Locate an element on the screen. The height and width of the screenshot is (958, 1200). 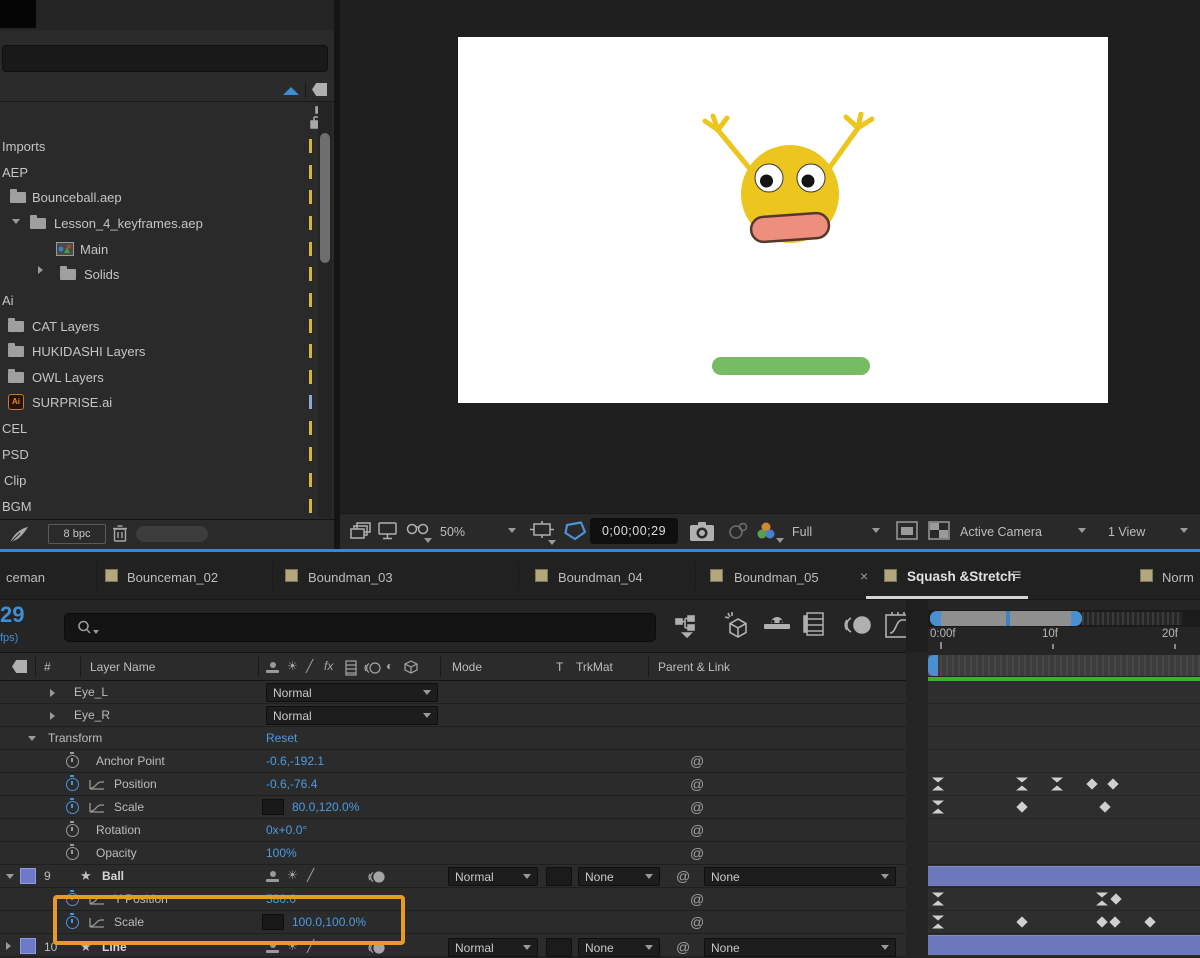
region-of-interest-icon is located at coordinates (907, 531).